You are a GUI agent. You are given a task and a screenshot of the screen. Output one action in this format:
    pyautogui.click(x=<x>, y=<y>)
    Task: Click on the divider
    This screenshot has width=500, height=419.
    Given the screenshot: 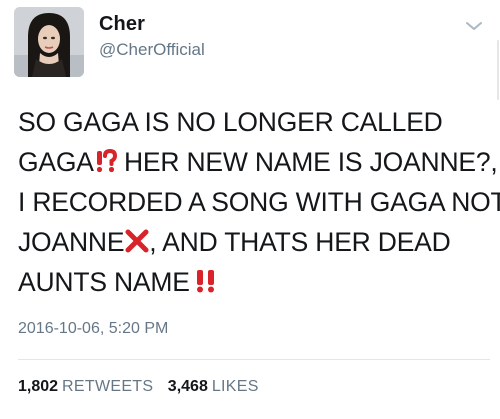 What is the action you would take?
    pyautogui.click(x=254, y=359)
    